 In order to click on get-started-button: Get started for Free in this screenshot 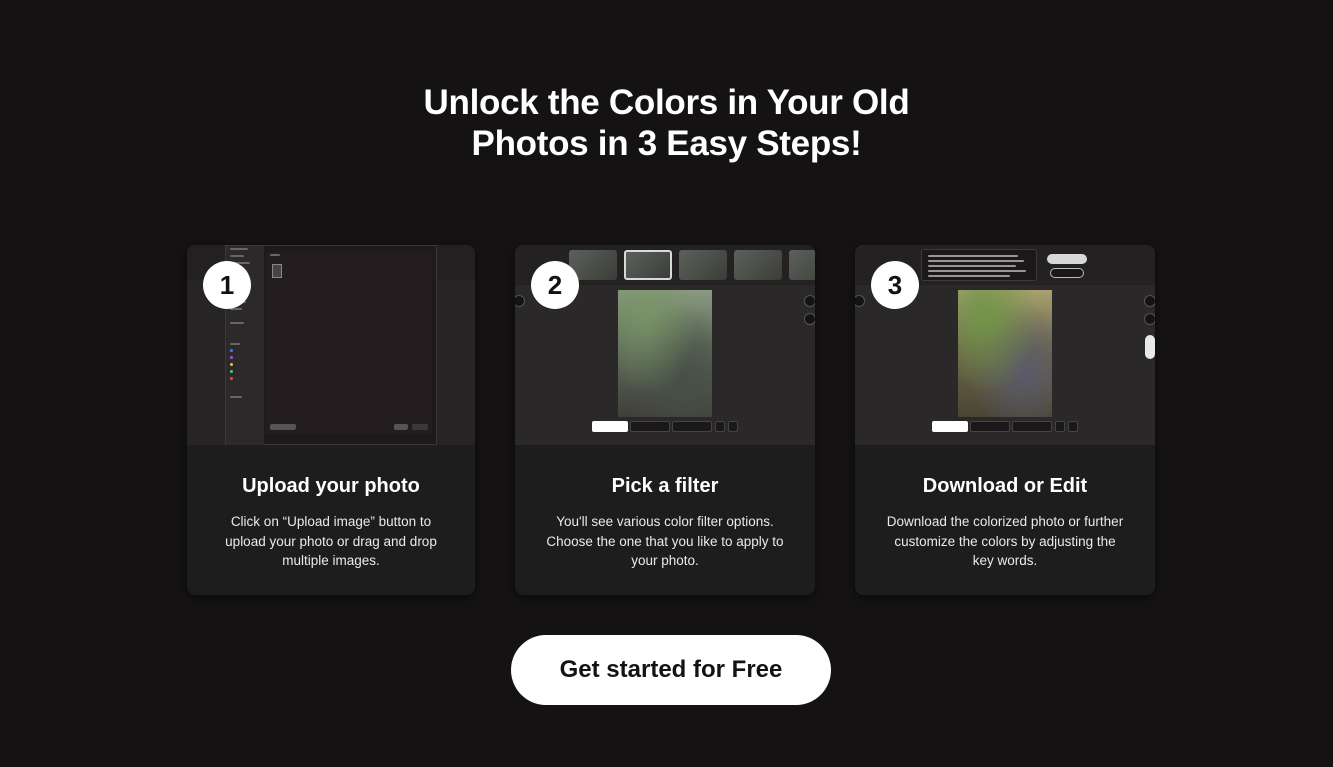, I will do `click(671, 670)`.